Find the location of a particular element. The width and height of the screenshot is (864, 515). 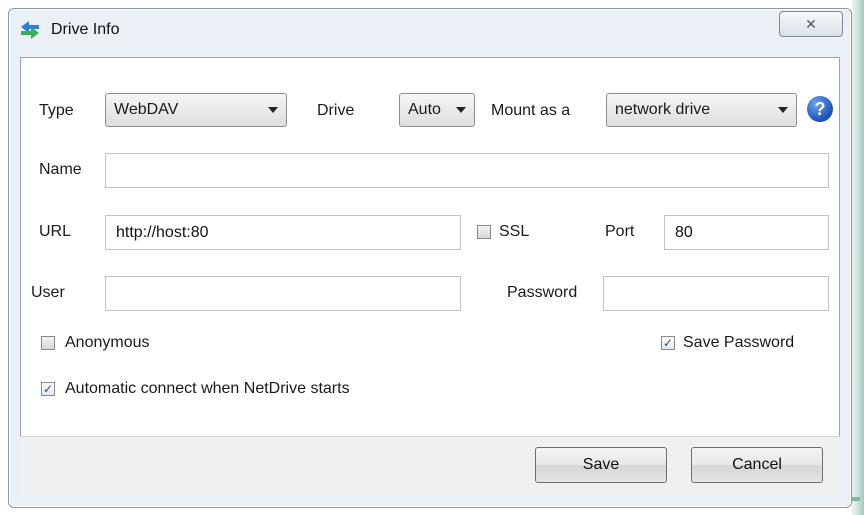

anonymous-checkbox is located at coordinates (48, 343).